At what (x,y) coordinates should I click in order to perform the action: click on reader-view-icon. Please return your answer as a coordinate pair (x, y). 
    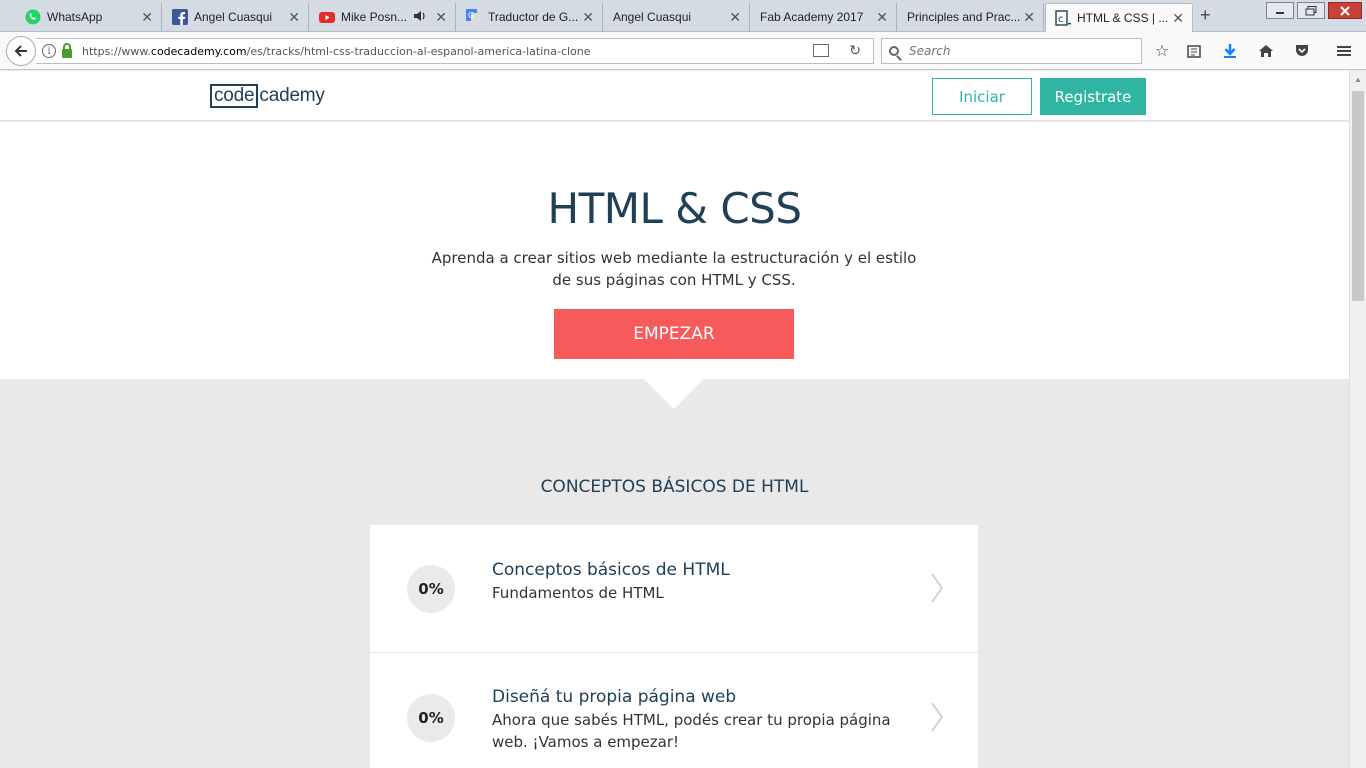
    Looking at the image, I should click on (821, 50).